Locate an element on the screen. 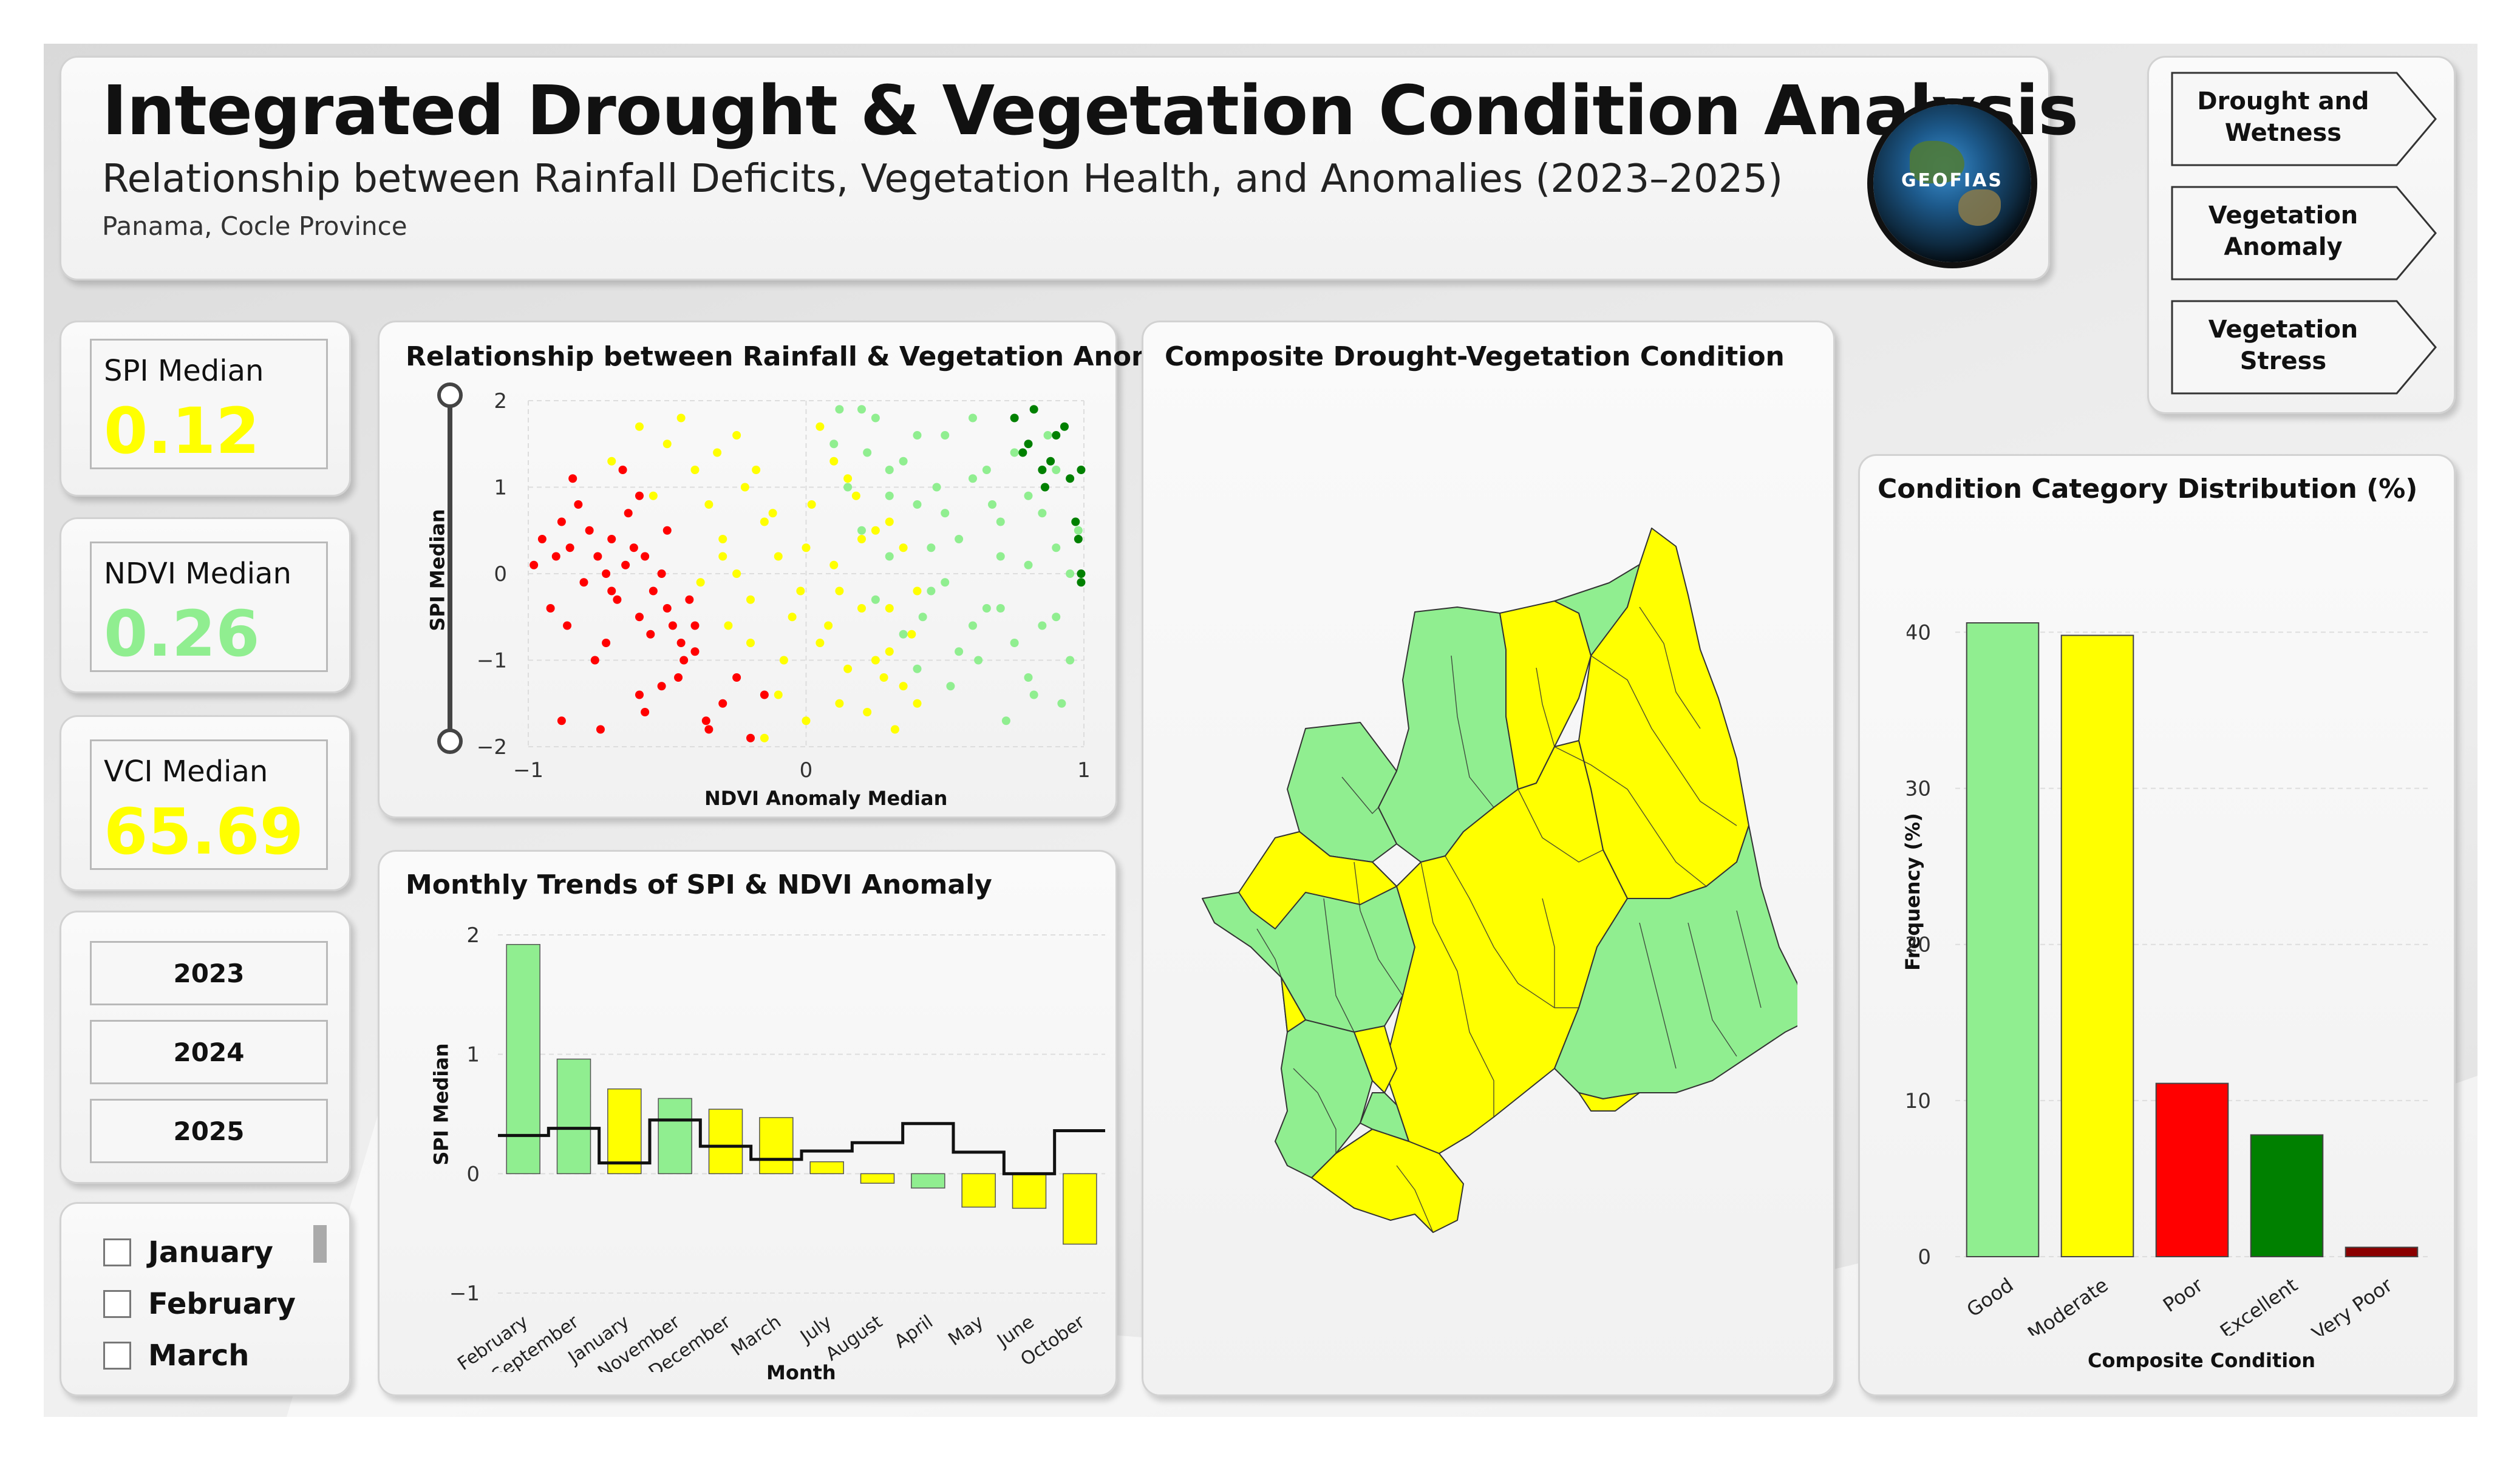  month-item-february: February is located at coordinates (199, 1304).